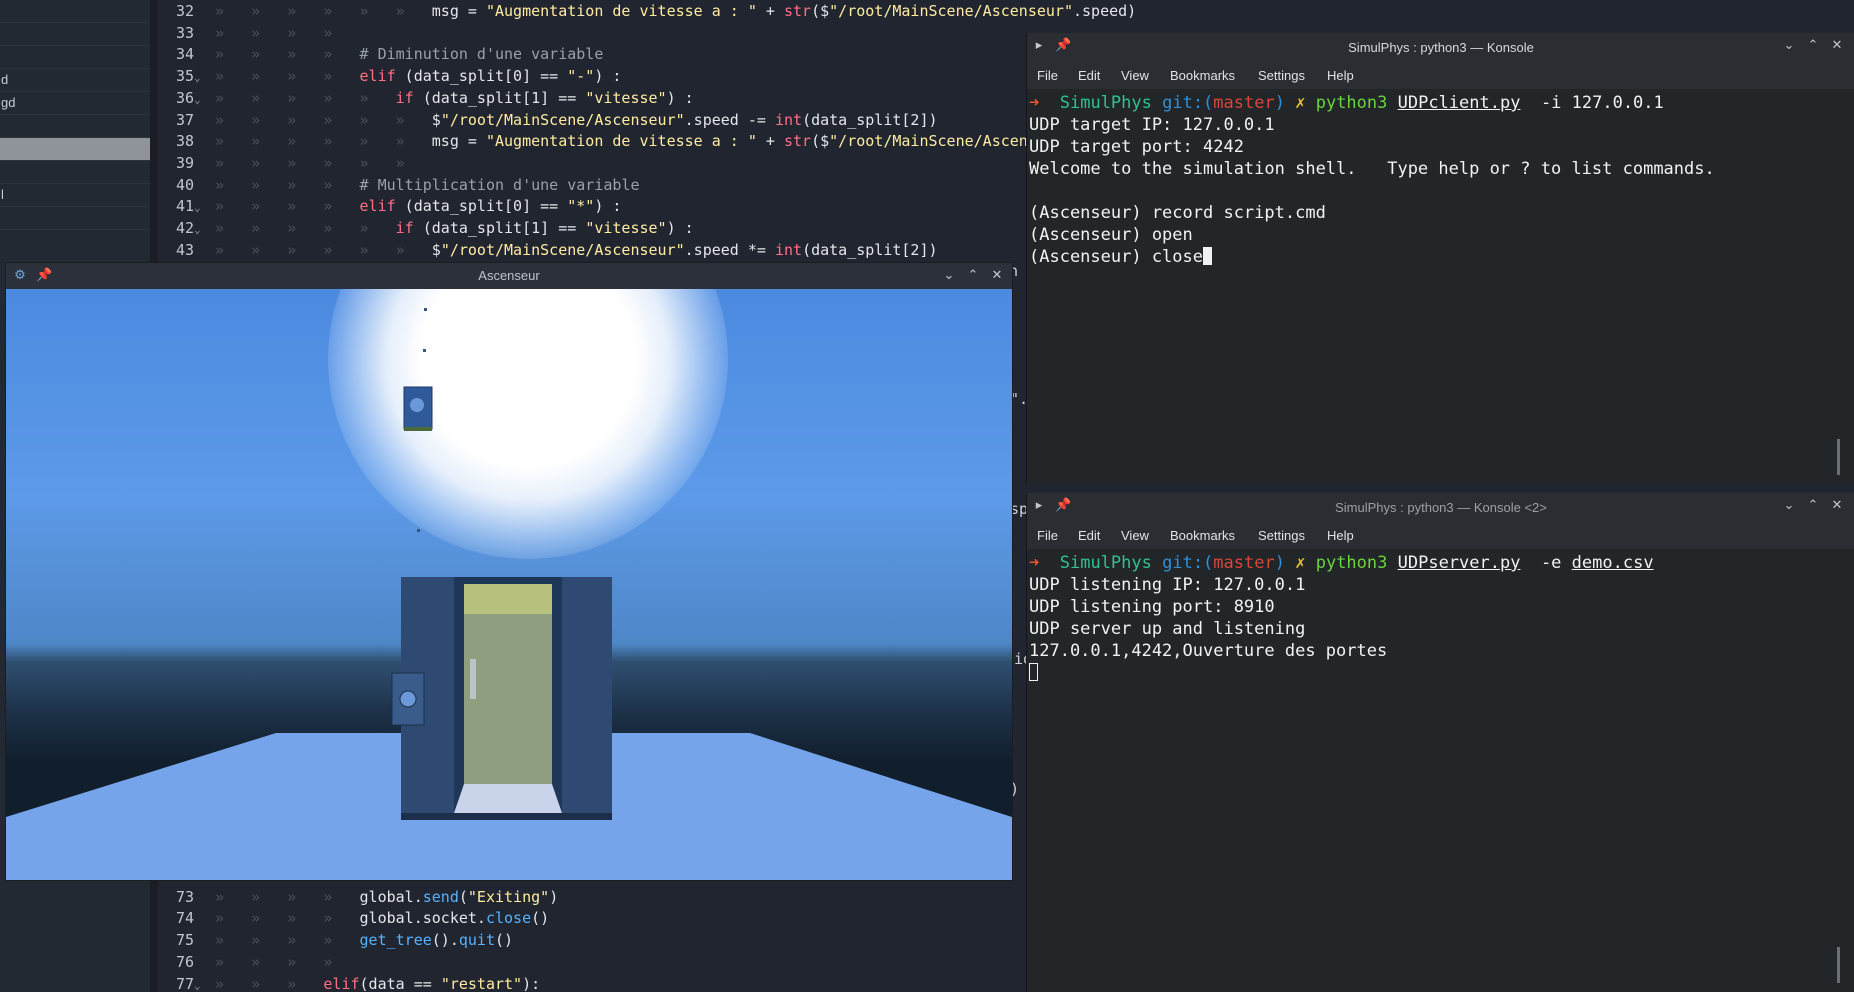  Describe the element at coordinates (184, 76) in the screenshot. I see `line-number: 35` at that location.